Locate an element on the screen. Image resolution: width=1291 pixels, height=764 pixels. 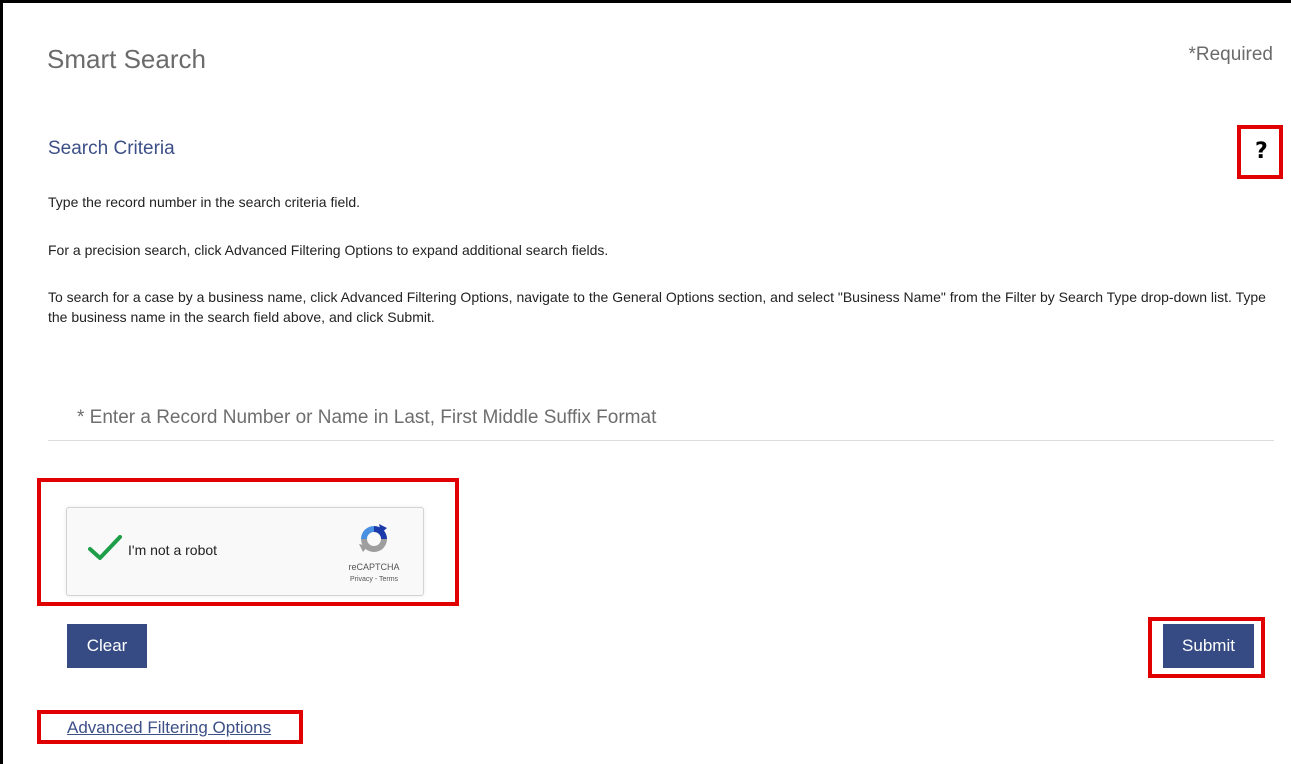
advanced-filtering-options-link: Advanced Filtering Options is located at coordinates (169, 728).